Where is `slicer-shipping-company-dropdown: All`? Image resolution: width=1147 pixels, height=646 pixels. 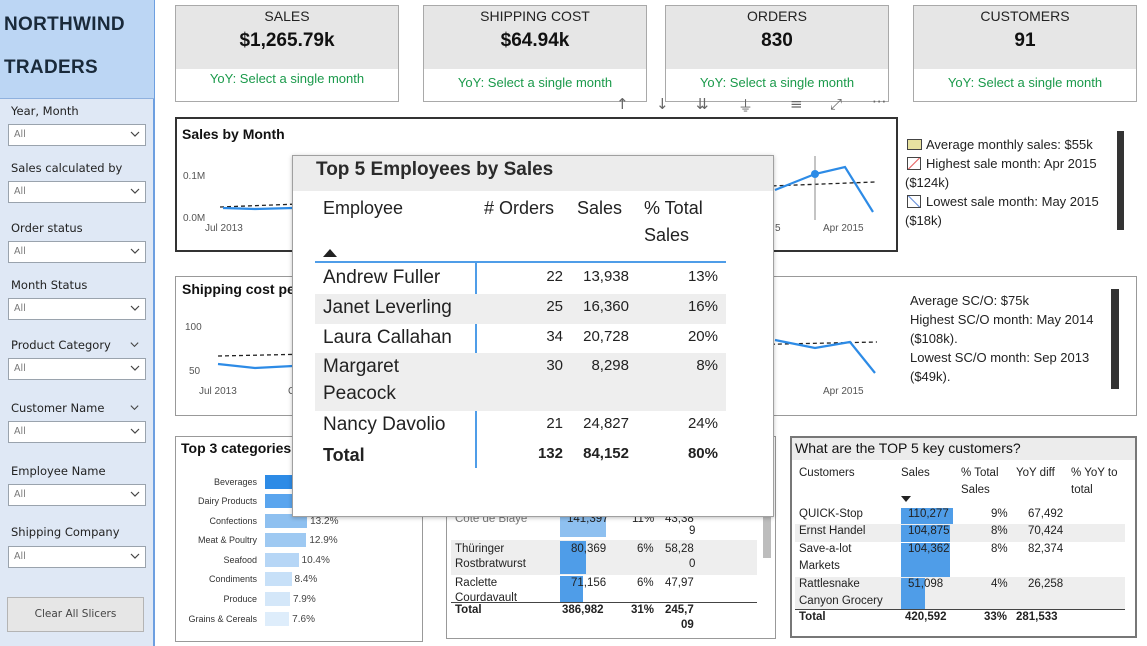
slicer-shipping-company-dropdown: All is located at coordinates (77, 557).